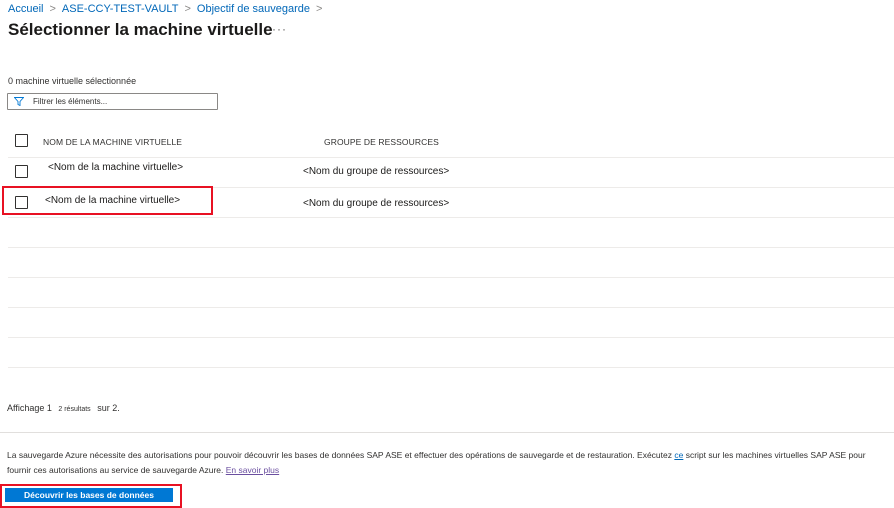 The height and width of the screenshot is (508, 894). I want to click on filter-box, so click(112, 101).